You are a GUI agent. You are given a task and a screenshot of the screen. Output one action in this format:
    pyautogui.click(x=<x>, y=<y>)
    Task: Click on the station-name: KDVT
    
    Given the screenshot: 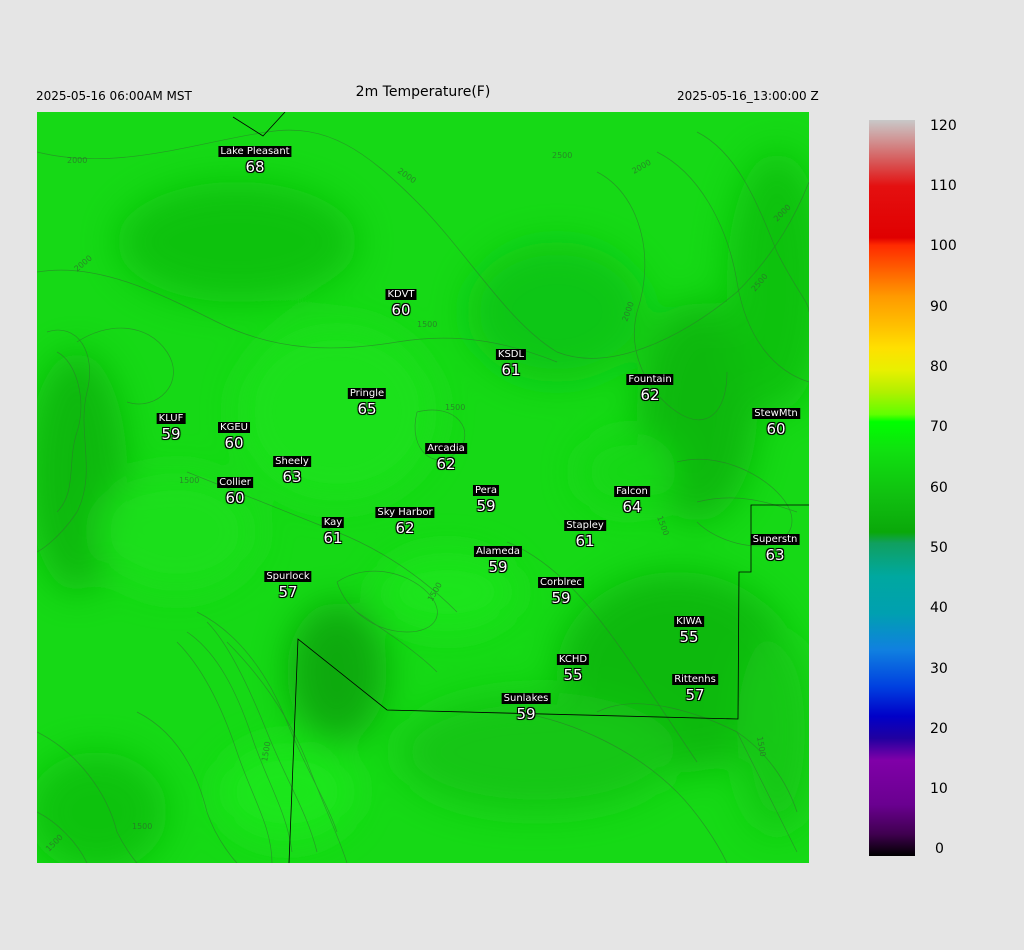 What is the action you would take?
    pyautogui.click(x=401, y=294)
    